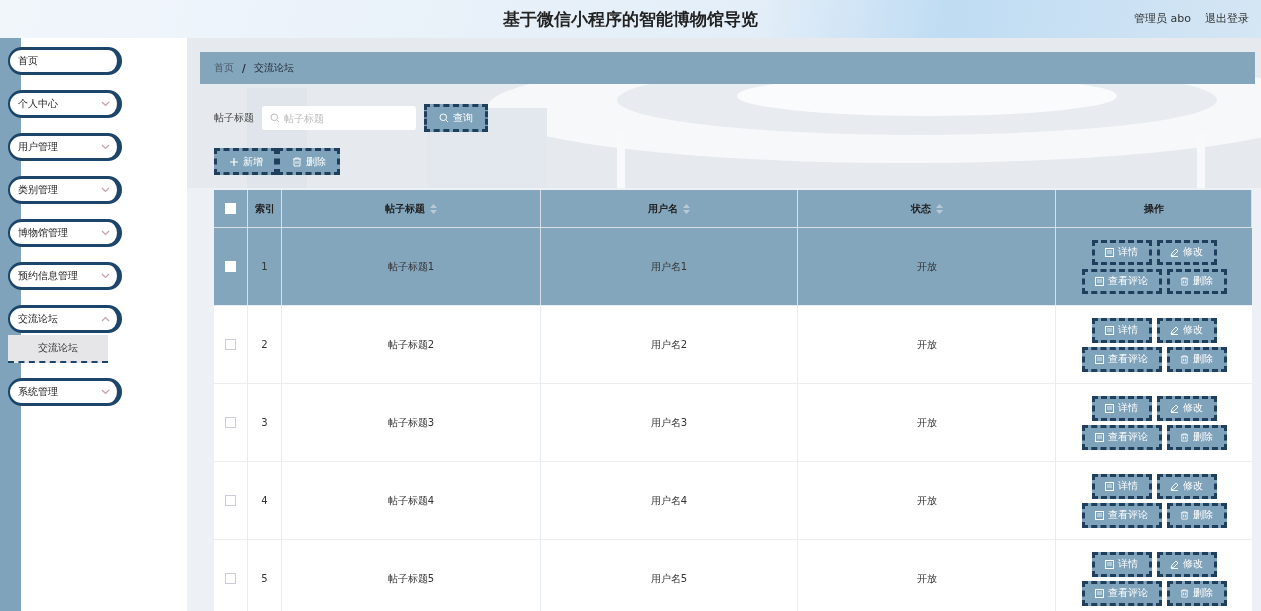 Image resolution: width=1261 pixels, height=611 pixels. What do you see at coordinates (339, 118) in the screenshot?
I see `search-field: 帖子标题` at bounding box center [339, 118].